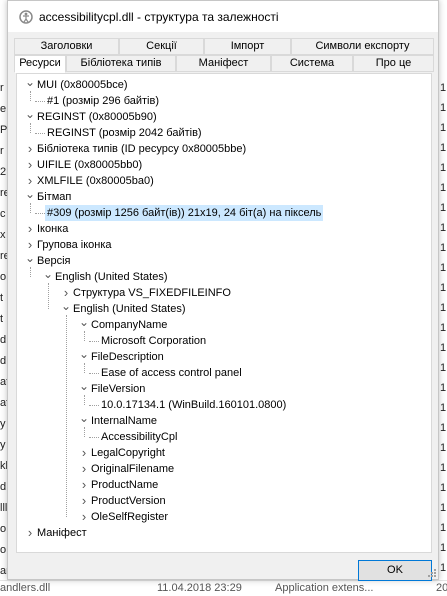  Describe the element at coordinates (54, 197) in the screenshot. I see `tree-node-label: Бітмап` at that location.